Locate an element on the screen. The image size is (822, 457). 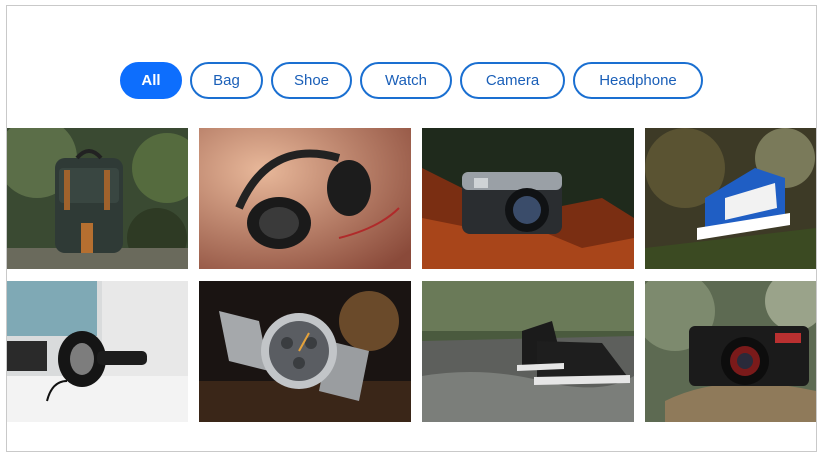
filter-headphone-button: Headphone is located at coordinates (638, 80).